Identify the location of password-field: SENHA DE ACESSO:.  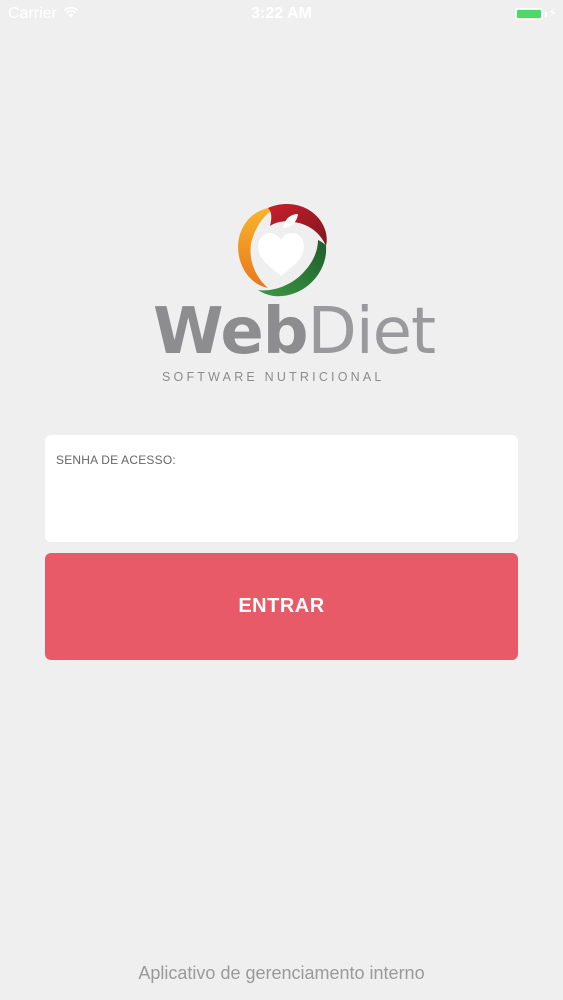
(281, 488).